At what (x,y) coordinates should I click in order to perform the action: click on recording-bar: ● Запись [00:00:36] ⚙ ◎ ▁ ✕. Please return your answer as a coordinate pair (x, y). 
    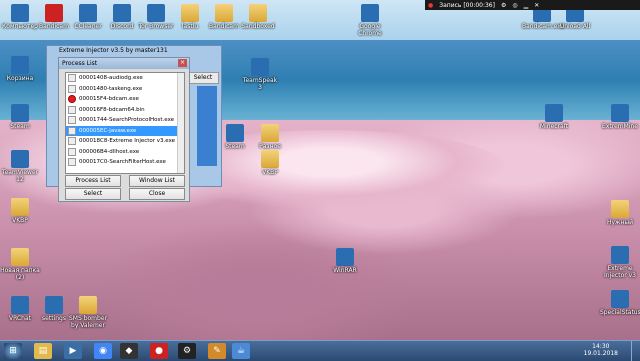
    Looking at the image, I should click on (532, 5).